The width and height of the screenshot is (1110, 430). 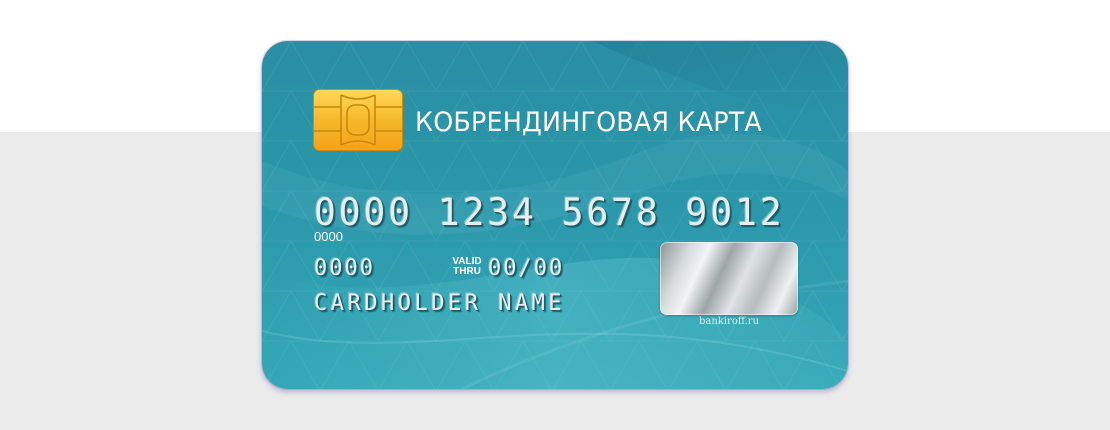 What do you see at coordinates (328, 236) in the screenshot?
I see `card-number-sub-code: 0000` at bounding box center [328, 236].